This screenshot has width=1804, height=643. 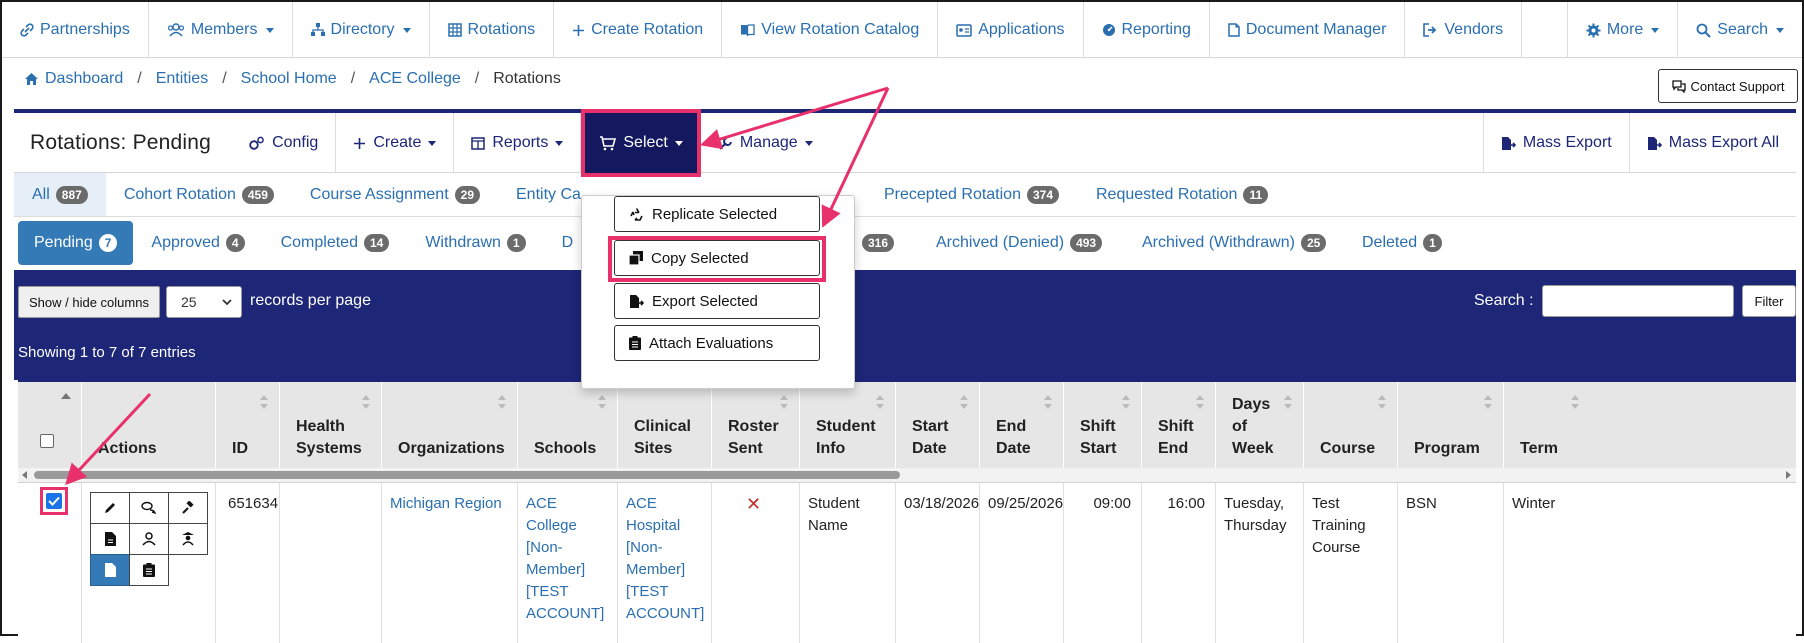 What do you see at coordinates (467, 475) in the screenshot?
I see `scrollbar-thumb` at bounding box center [467, 475].